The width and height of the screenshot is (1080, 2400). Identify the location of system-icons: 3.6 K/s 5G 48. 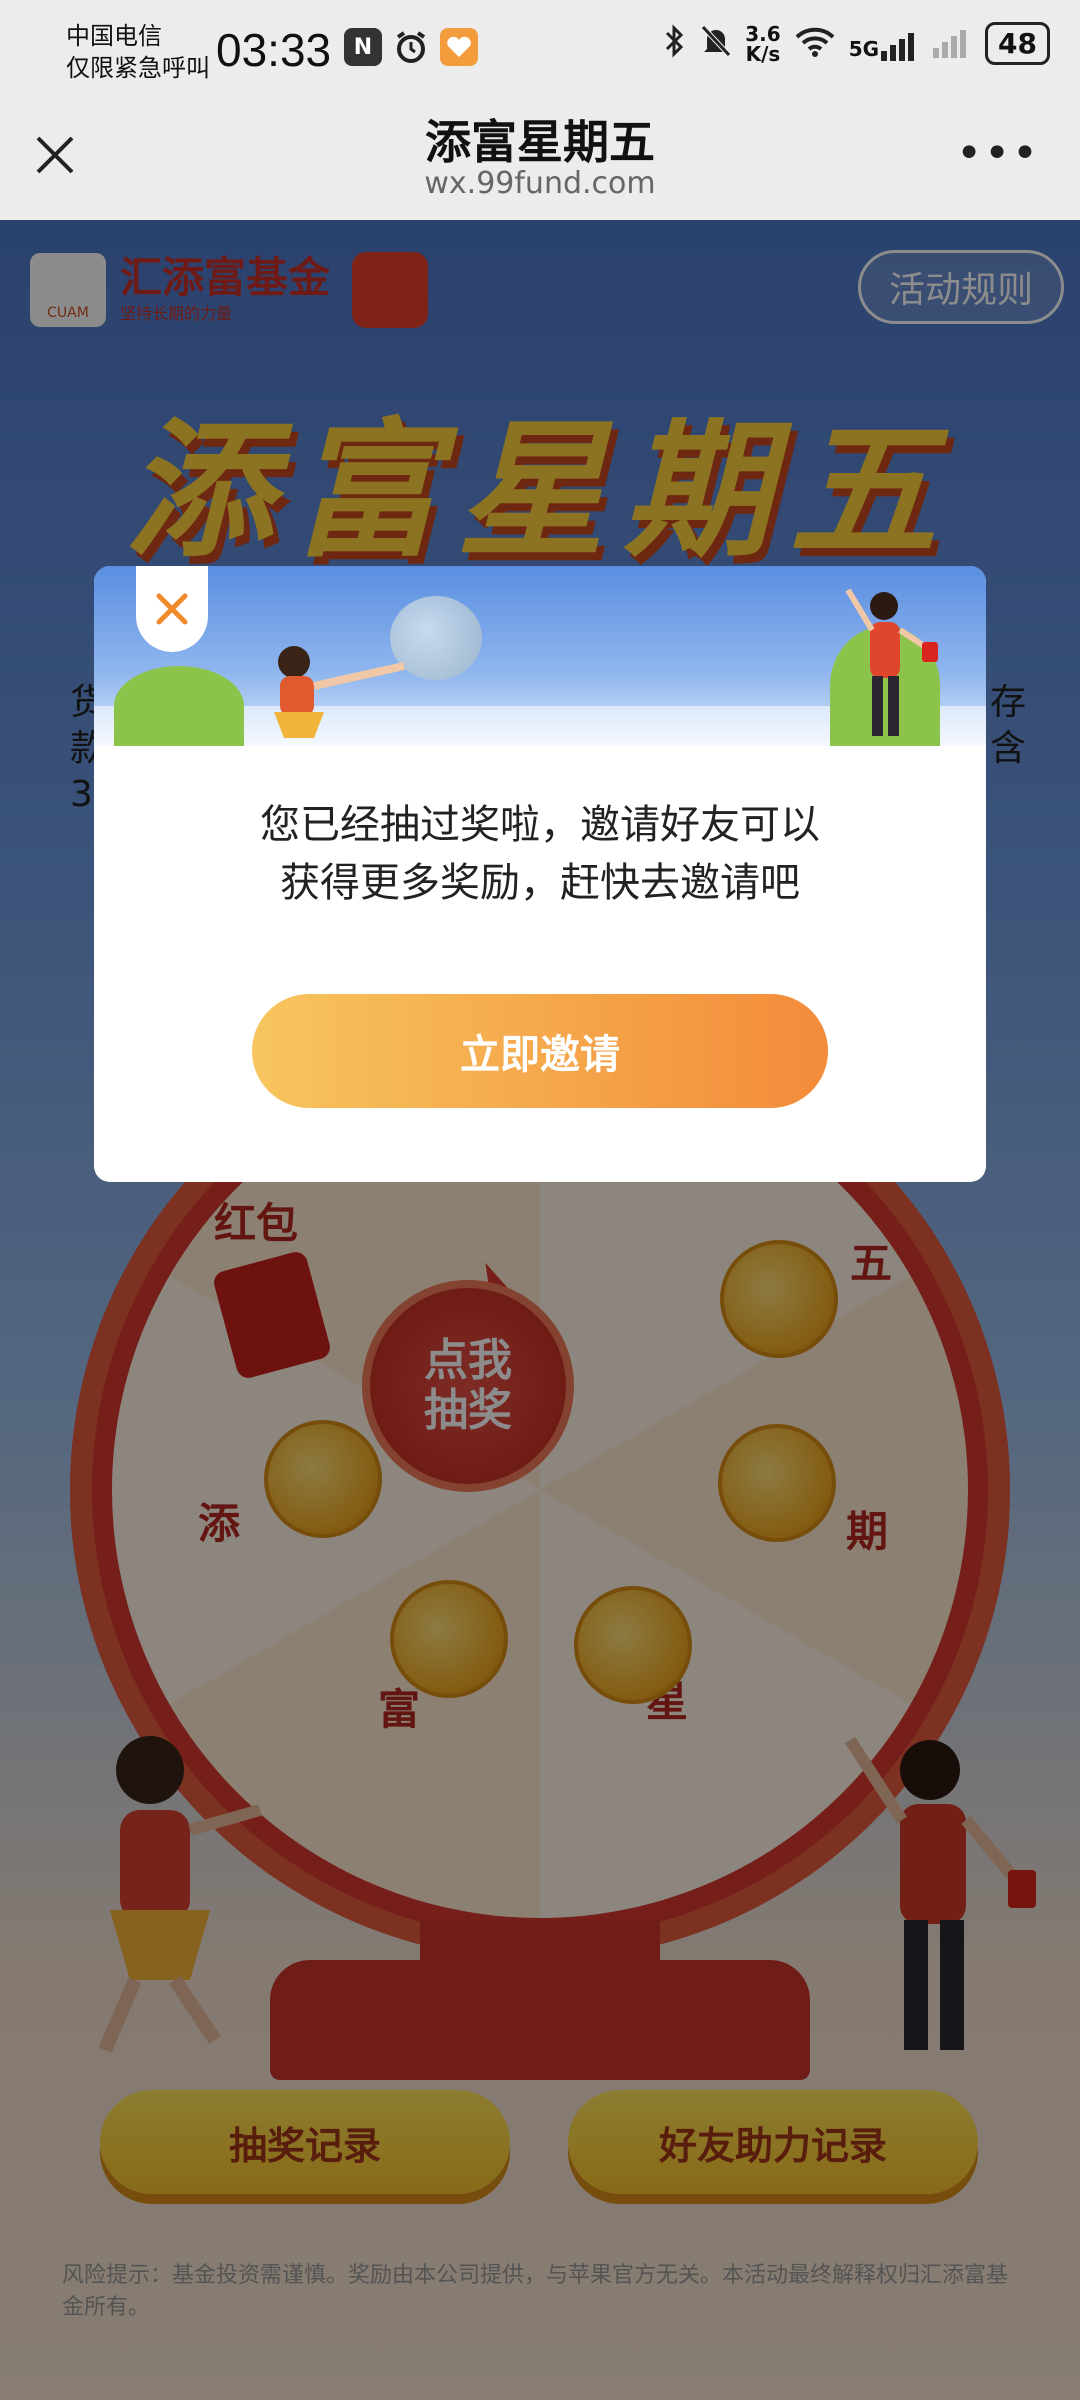
(856, 43).